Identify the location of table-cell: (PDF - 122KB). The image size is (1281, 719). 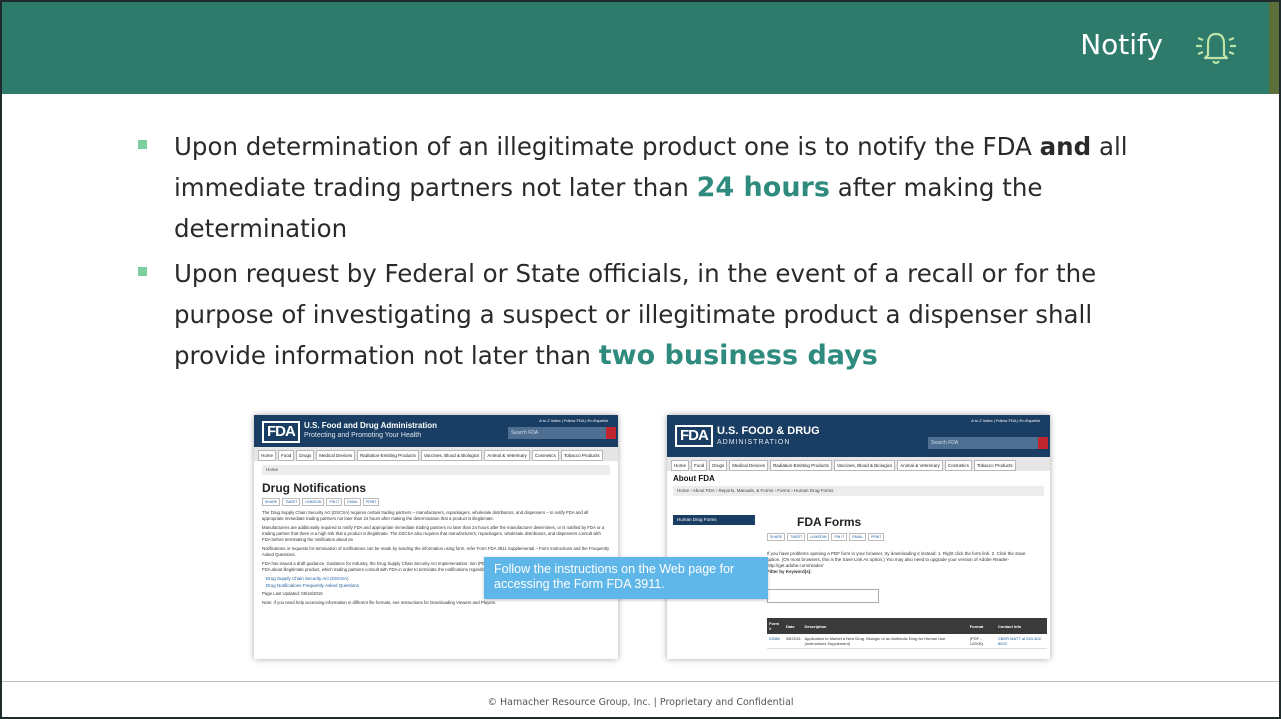
(981, 641).